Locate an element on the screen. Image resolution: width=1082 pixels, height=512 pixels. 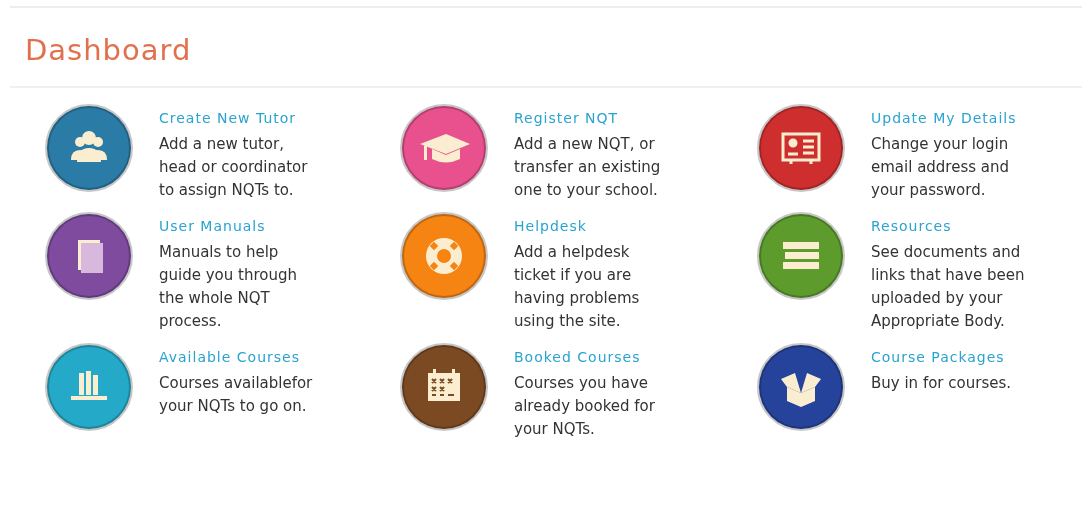
link-description: See documents and links that have been uploaded by your Appropriate Body. is located at coordinates (948, 287).